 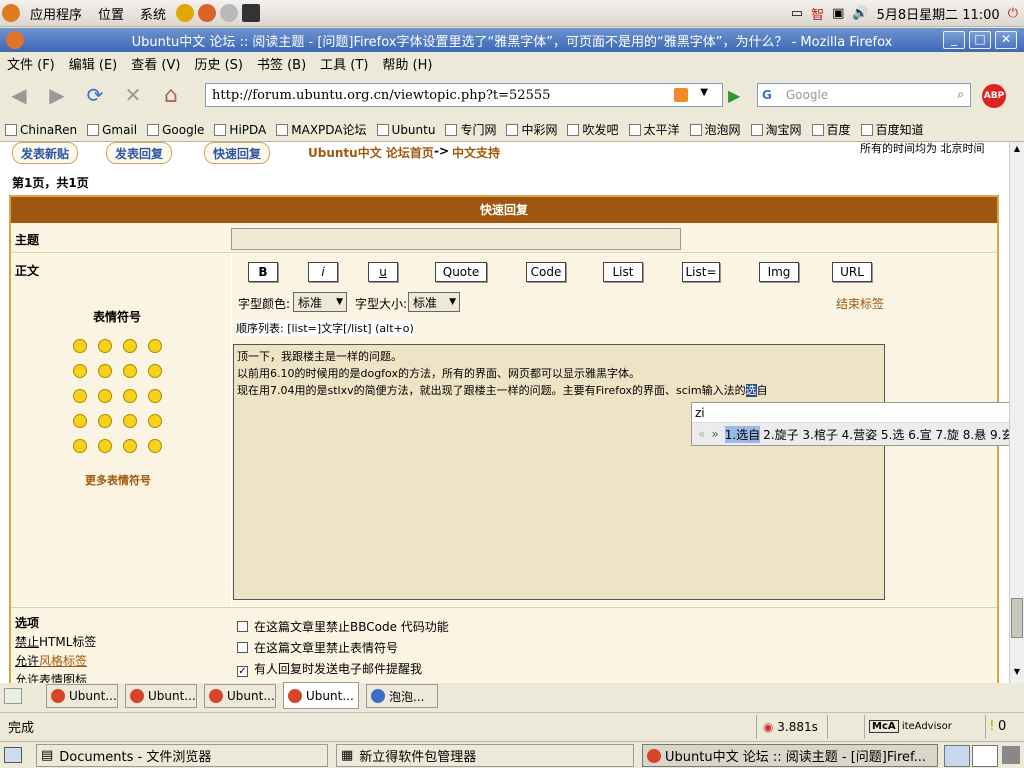 I want to click on bookmark-gmail: Gmail, so click(x=112, y=130).